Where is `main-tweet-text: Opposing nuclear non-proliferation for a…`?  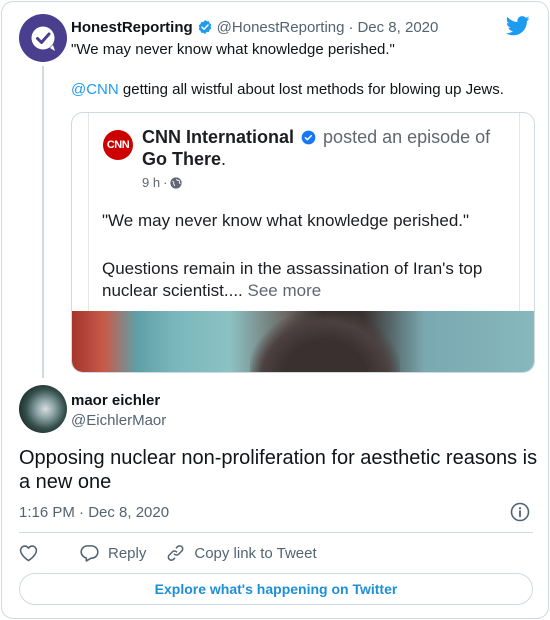 main-tweet-text: Opposing nuclear non-proliferation for a… is located at coordinates (278, 470).